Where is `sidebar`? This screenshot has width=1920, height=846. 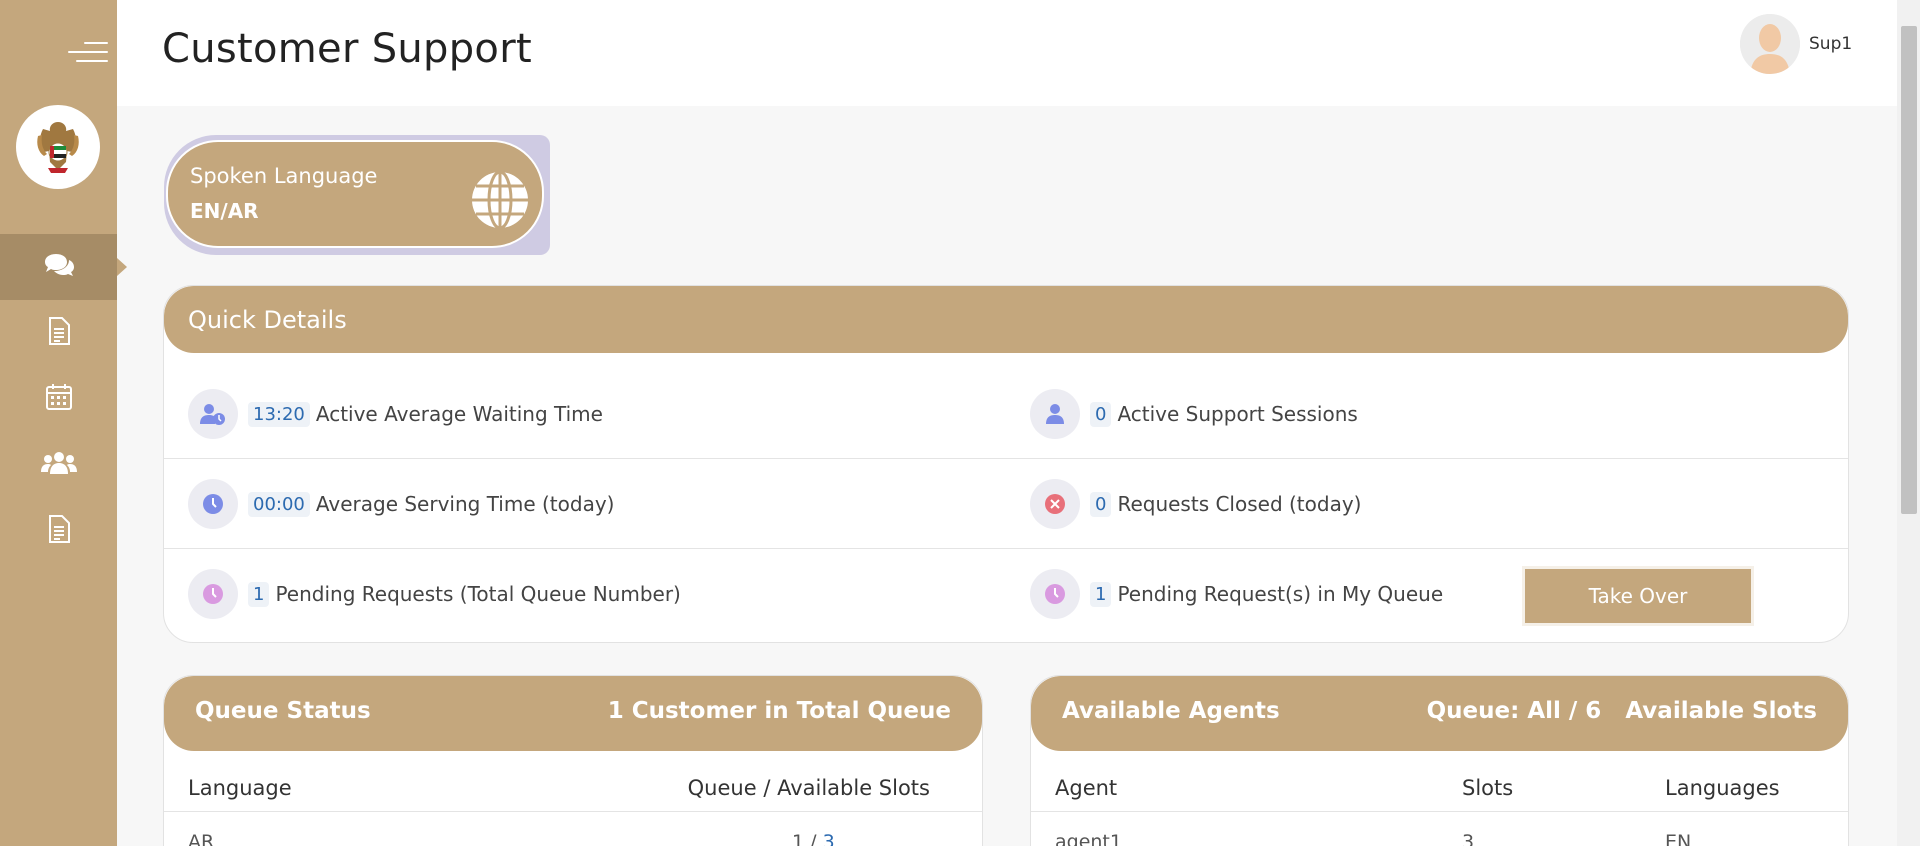
sidebar is located at coordinates (63, 423).